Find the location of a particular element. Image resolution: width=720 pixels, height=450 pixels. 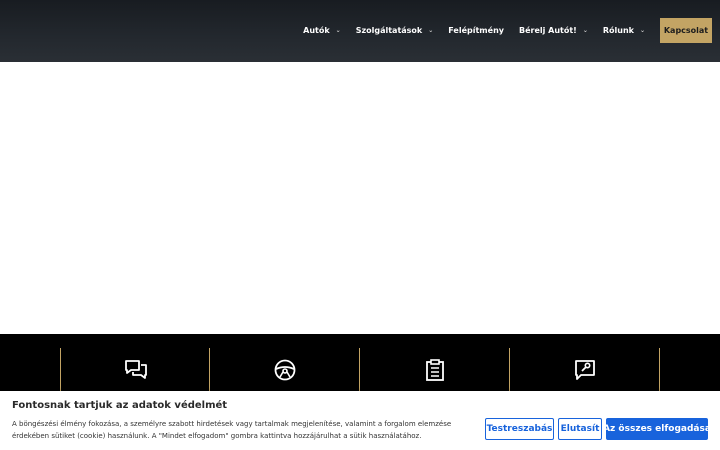

clipboard-icon is located at coordinates (435, 370).